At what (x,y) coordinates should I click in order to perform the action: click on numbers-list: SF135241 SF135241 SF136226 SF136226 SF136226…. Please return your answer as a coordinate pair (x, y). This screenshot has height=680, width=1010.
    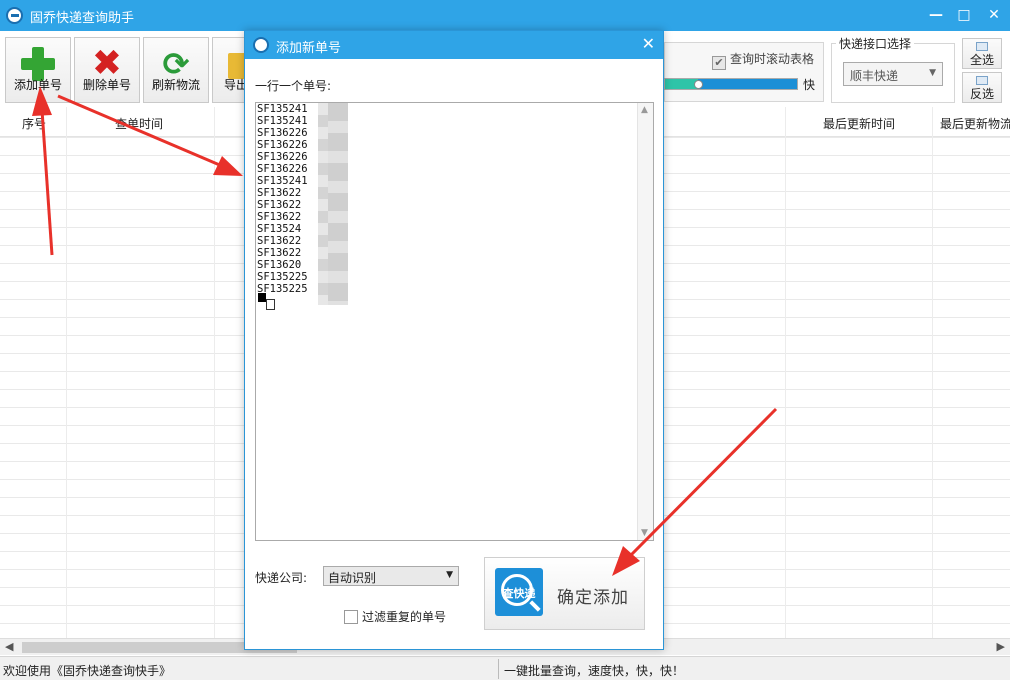
    Looking at the image, I should click on (282, 199).